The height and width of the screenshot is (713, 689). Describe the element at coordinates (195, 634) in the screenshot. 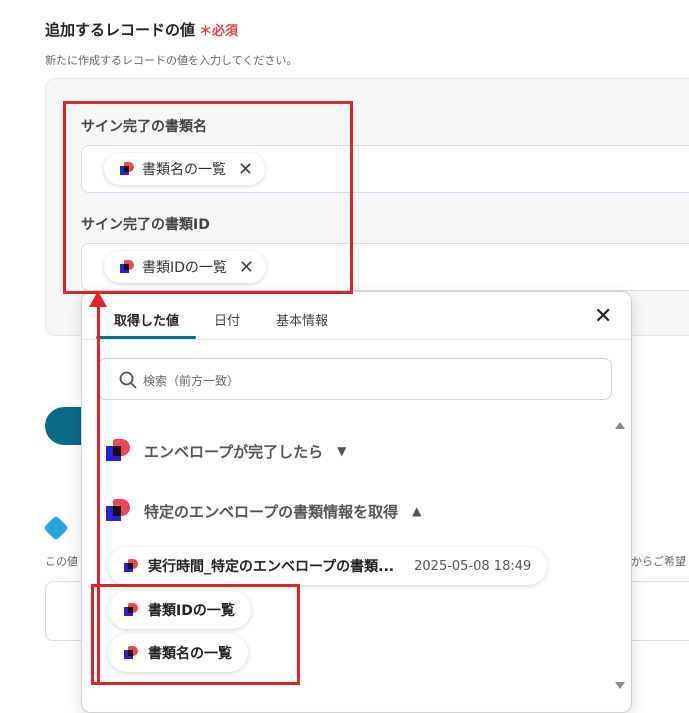

I see `highlight-box-items` at that location.